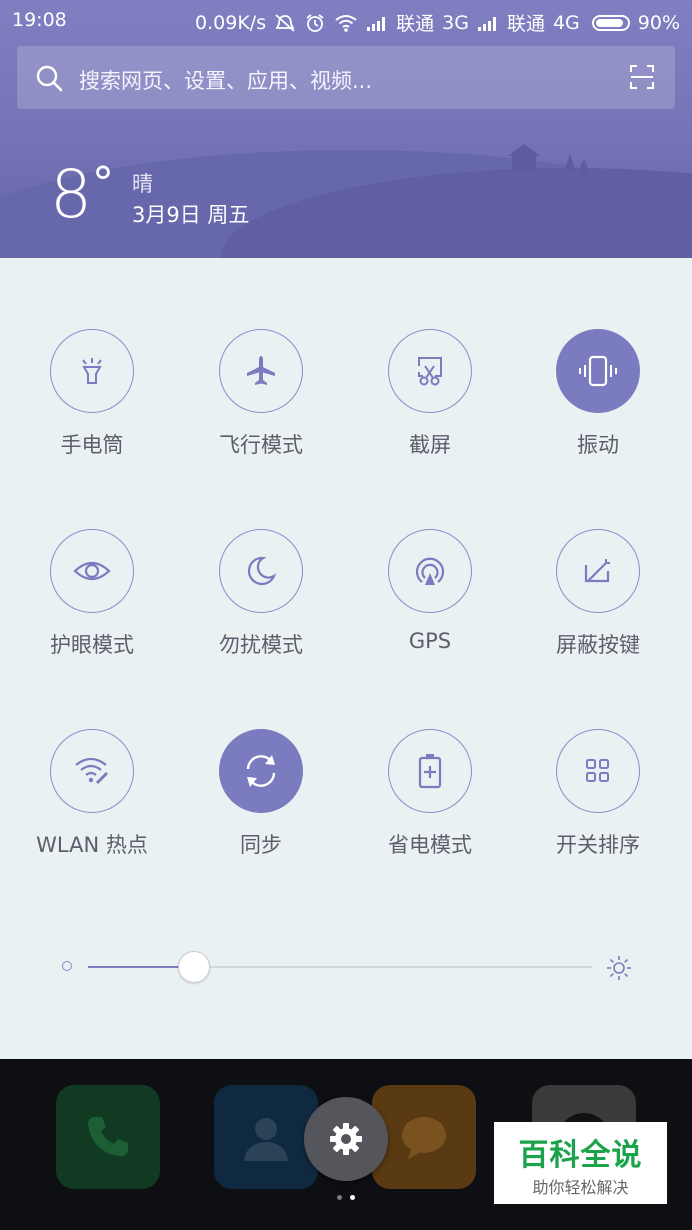  I want to click on carrier-1: 联通, so click(415, 24).